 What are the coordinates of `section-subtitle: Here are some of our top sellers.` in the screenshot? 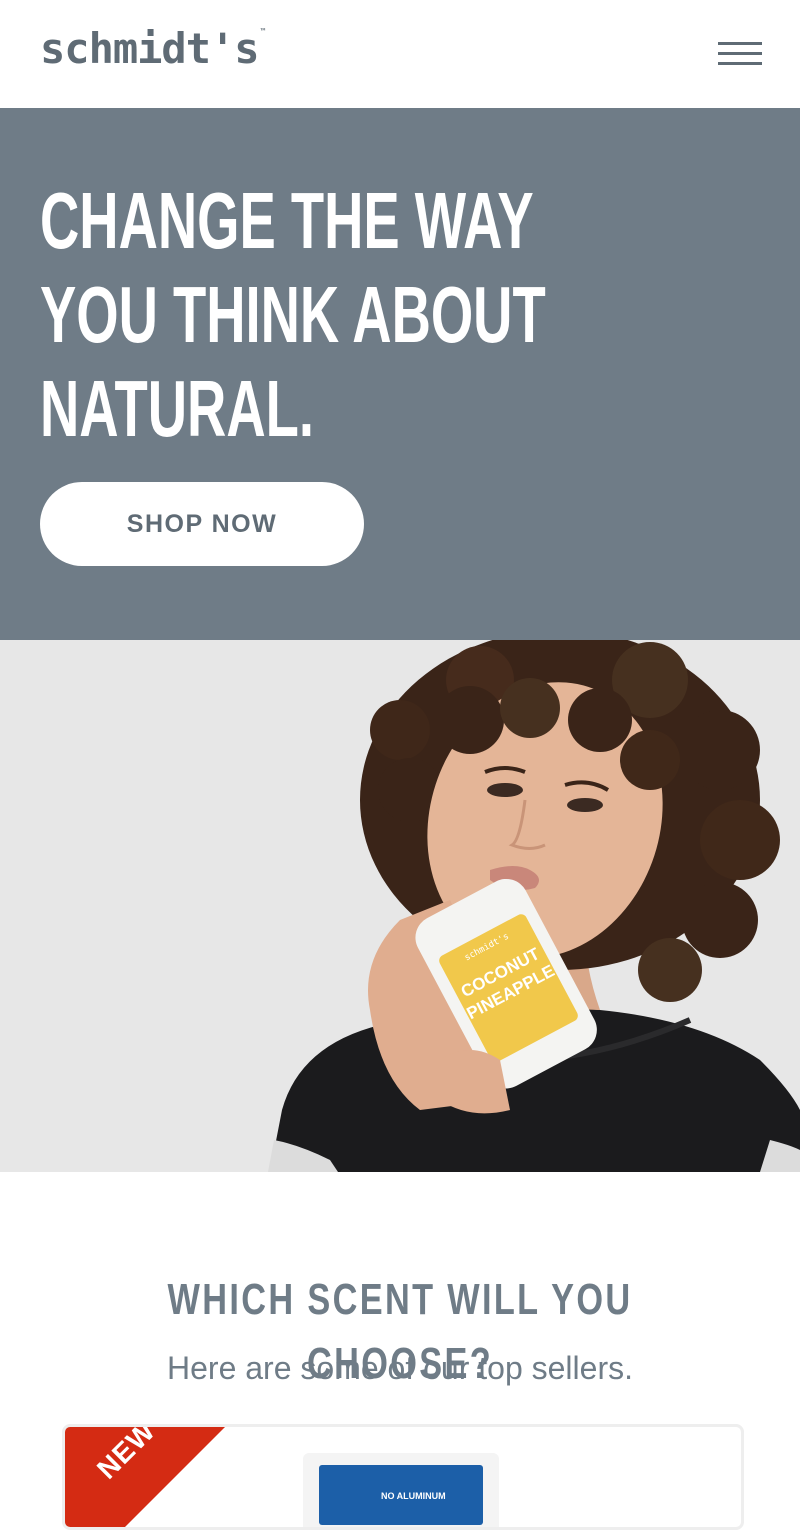 It's located at (400, 1368).